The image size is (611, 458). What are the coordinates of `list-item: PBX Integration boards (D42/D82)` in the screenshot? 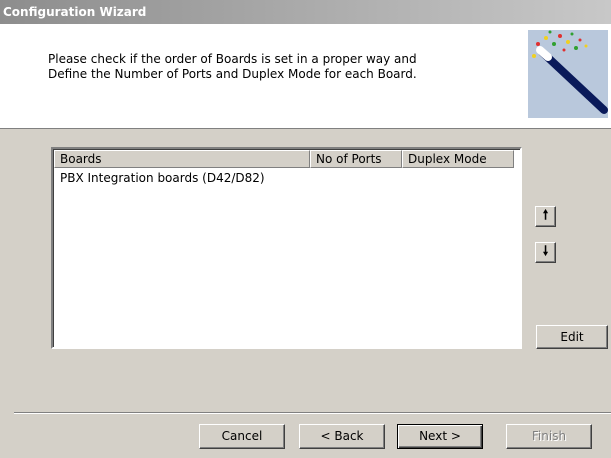 It's located at (162, 178).